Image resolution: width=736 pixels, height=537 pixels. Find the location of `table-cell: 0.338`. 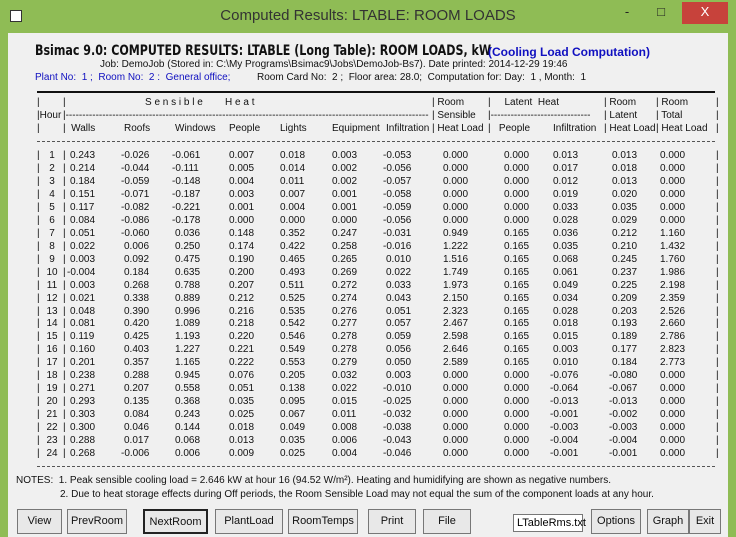

table-cell: 0.338 is located at coordinates (137, 298).